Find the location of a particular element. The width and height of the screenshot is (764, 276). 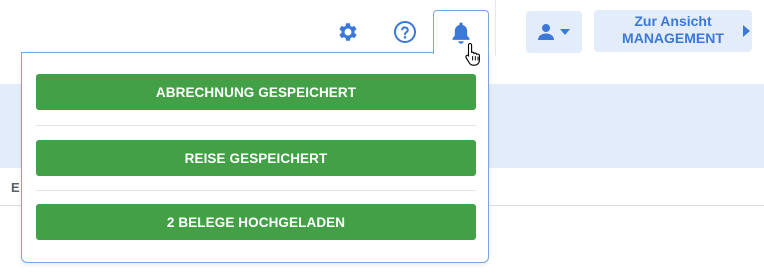

caret-right-icon is located at coordinates (746, 31).